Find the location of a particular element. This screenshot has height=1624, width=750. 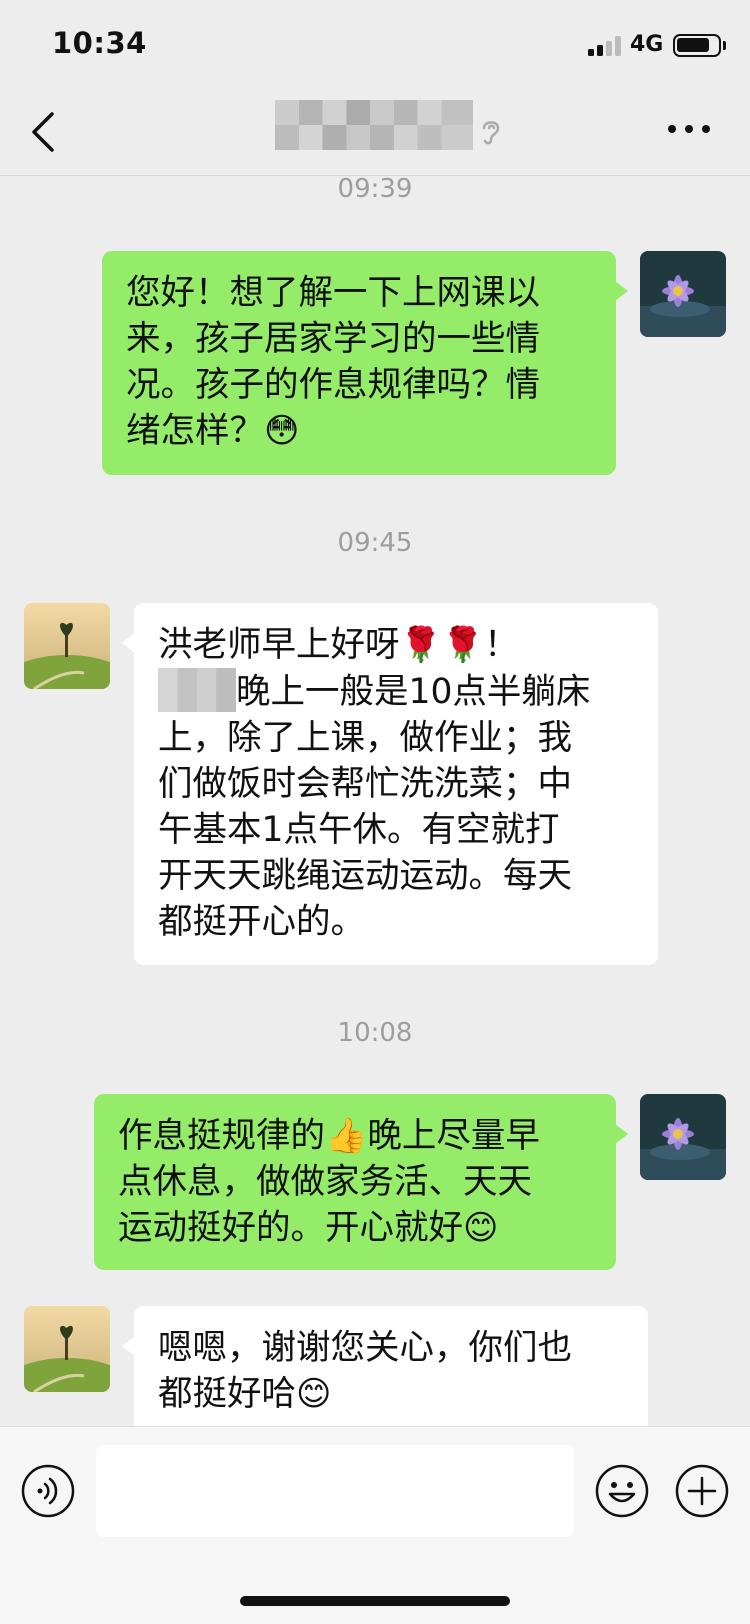

message-line: 况。孩子的作息规律吗？情 is located at coordinates (333, 385).